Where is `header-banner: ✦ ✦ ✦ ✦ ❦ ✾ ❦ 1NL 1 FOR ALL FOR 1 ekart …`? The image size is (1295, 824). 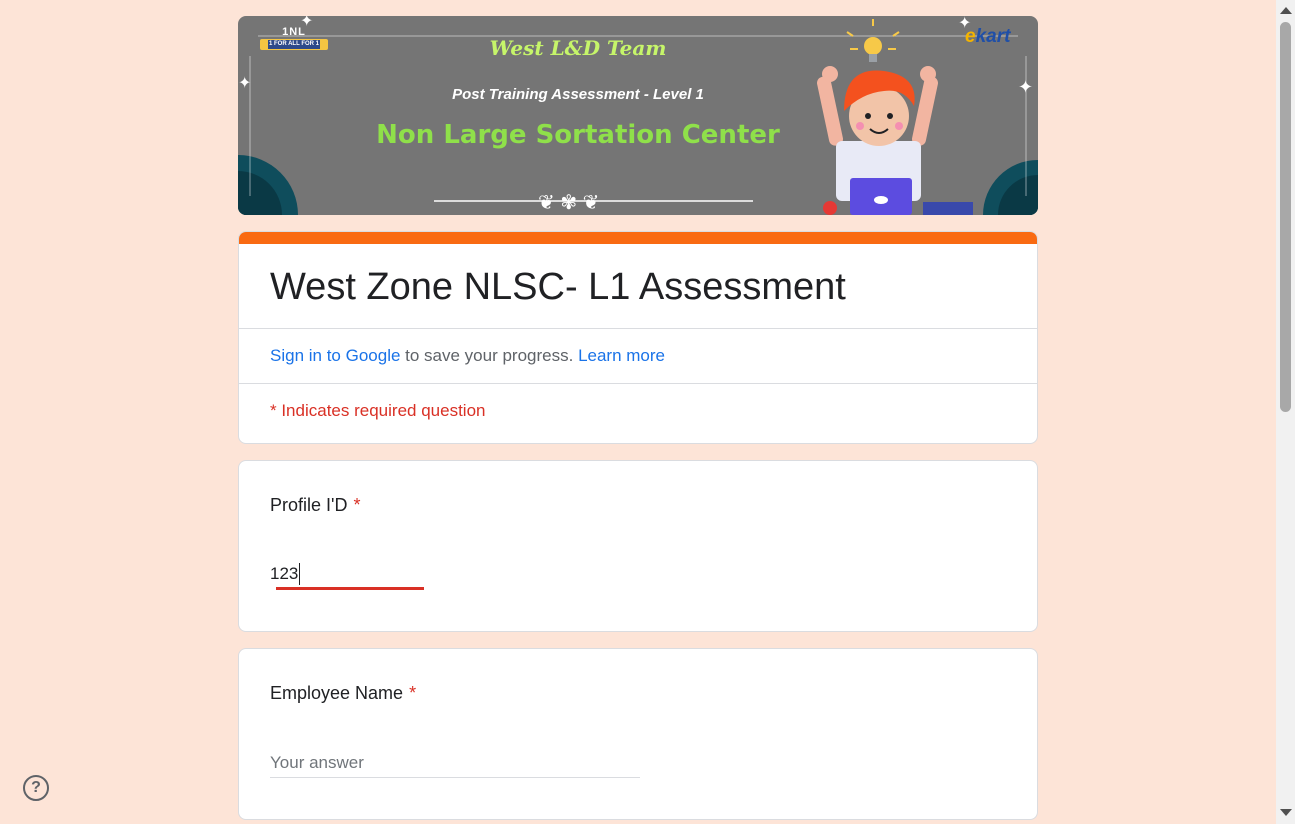
header-banner: ✦ ✦ ✦ ✦ ❦ ✾ ❦ 1NL 1 FOR ALL FOR 1 ekart … is located at coordinates (638, 115).